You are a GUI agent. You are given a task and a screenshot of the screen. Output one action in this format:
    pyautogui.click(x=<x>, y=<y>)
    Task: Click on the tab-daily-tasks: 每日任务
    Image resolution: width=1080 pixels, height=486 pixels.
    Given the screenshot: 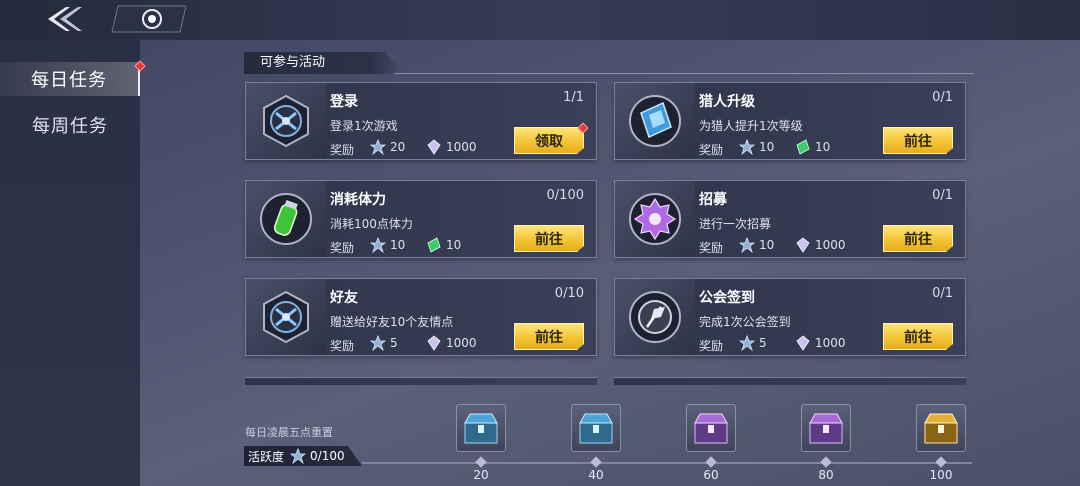 What is the action you would take?
    pyautogui.click(x=70, y=79)
    